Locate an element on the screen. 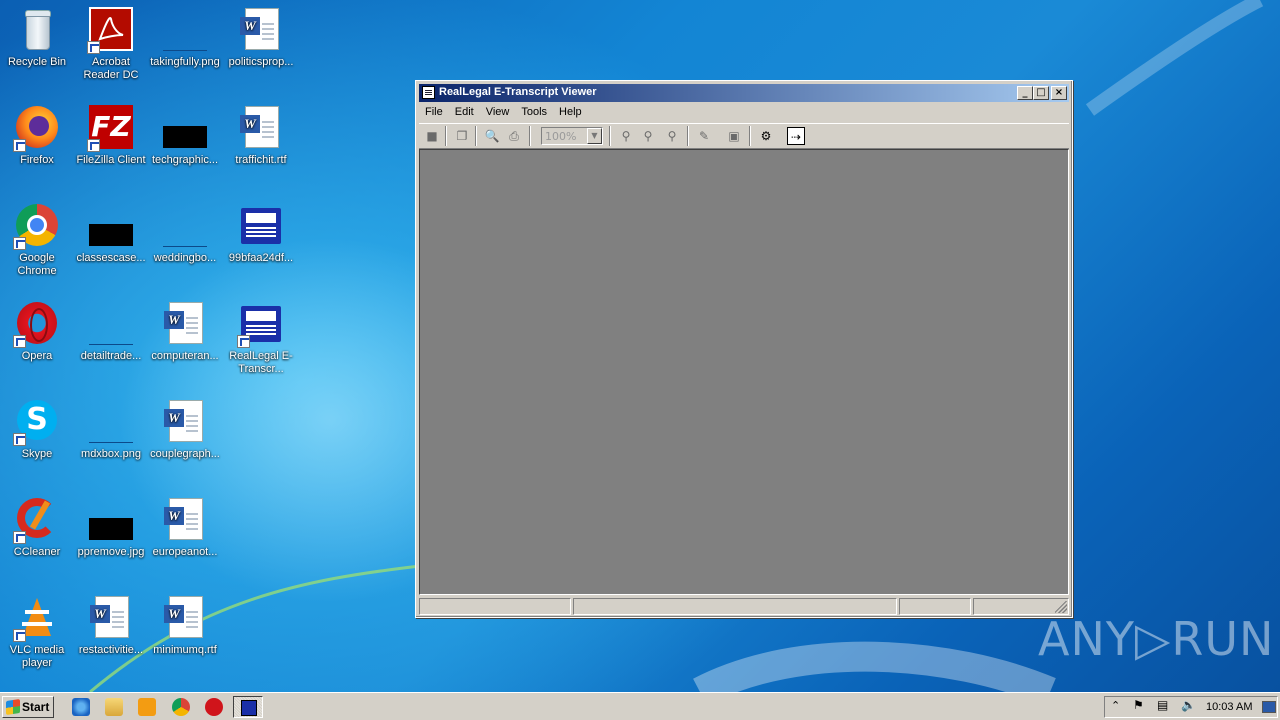  recycle-bin-icon is located at coordinates (37, 30).